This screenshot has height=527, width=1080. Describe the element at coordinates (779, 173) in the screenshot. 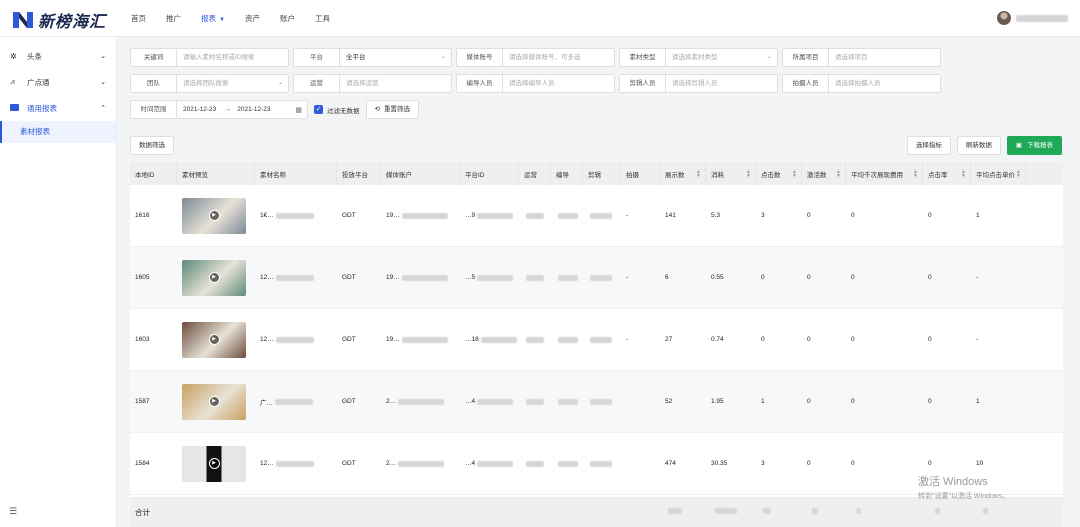

I see `column-header: 点击数 ▲ ▼` at that location.